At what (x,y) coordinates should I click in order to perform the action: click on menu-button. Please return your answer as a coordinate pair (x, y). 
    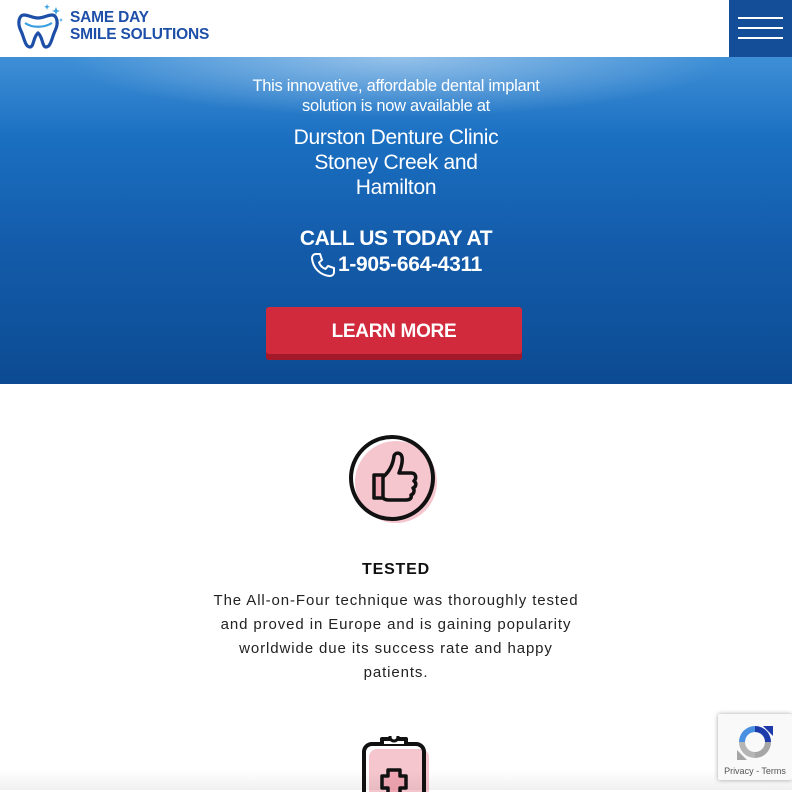
    Looking at the image, I should click on (760, 28).